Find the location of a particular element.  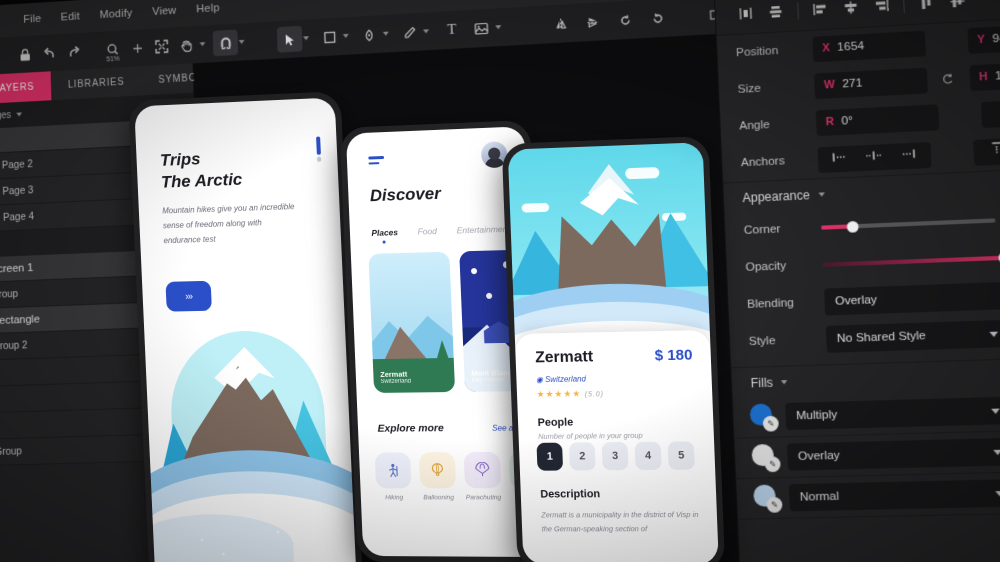

position-x-field: X 1654 is located at coordinates (869, 46).